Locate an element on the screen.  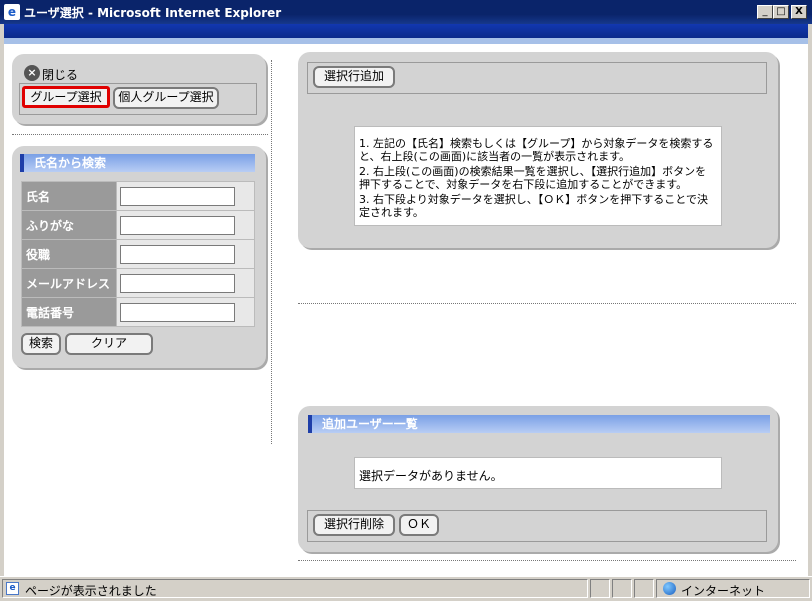
close-window-button: X is located at coordinates (799, 12).